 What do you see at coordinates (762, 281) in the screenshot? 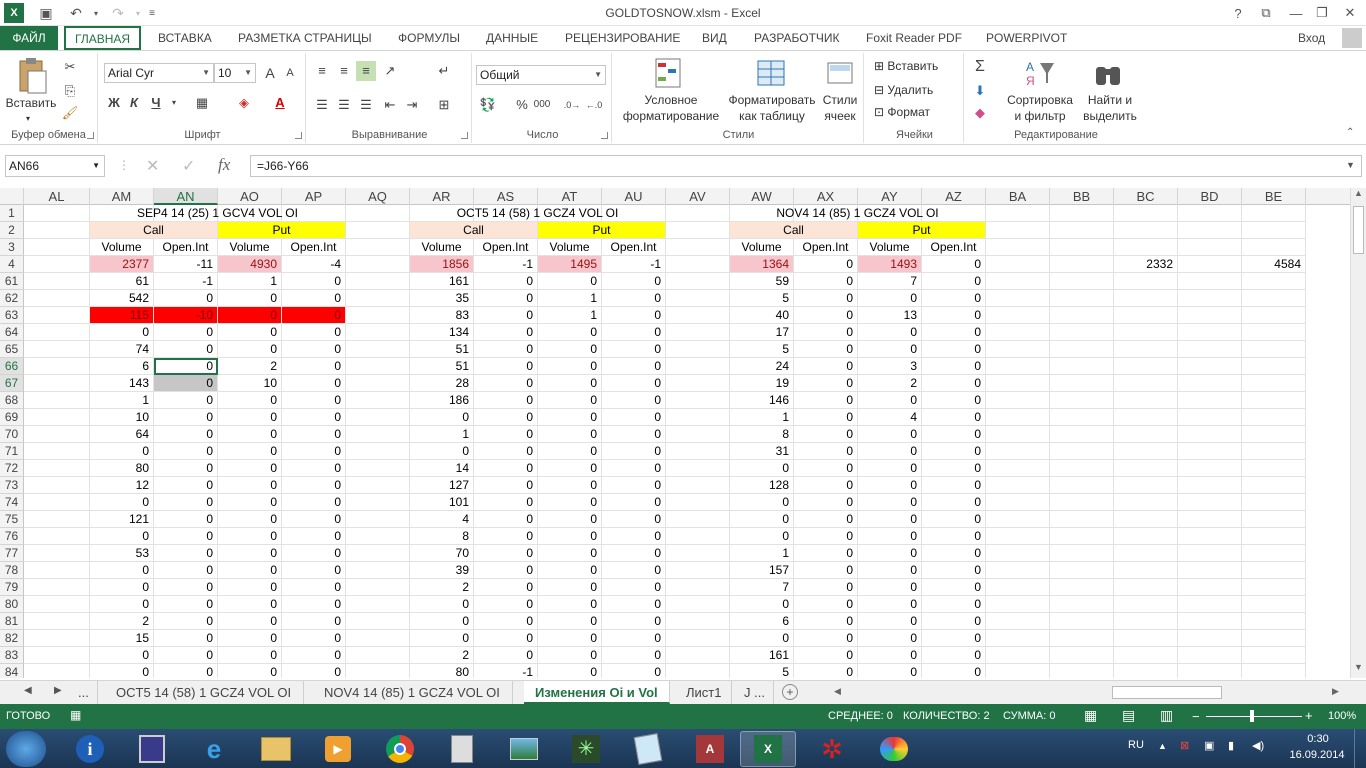
I see `data-cell: 59` at bounding box center [762, 281].